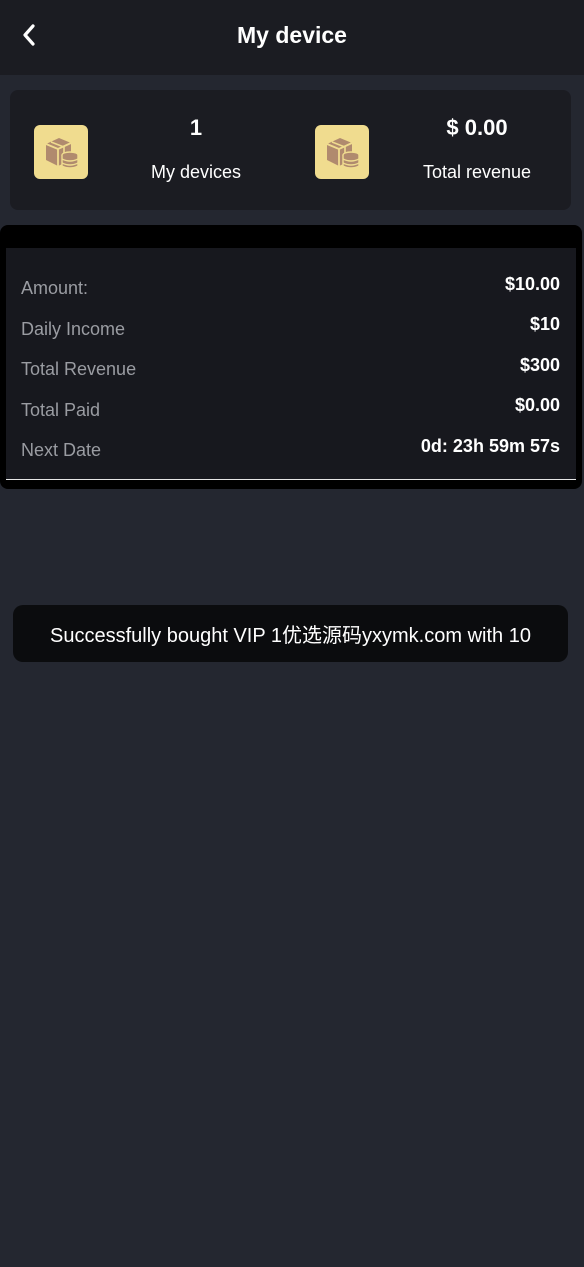  What do you see at coordinates (61, 450) in the screenshot?
I see `next-date-label: Next Date` at bounding box center [61, 450].